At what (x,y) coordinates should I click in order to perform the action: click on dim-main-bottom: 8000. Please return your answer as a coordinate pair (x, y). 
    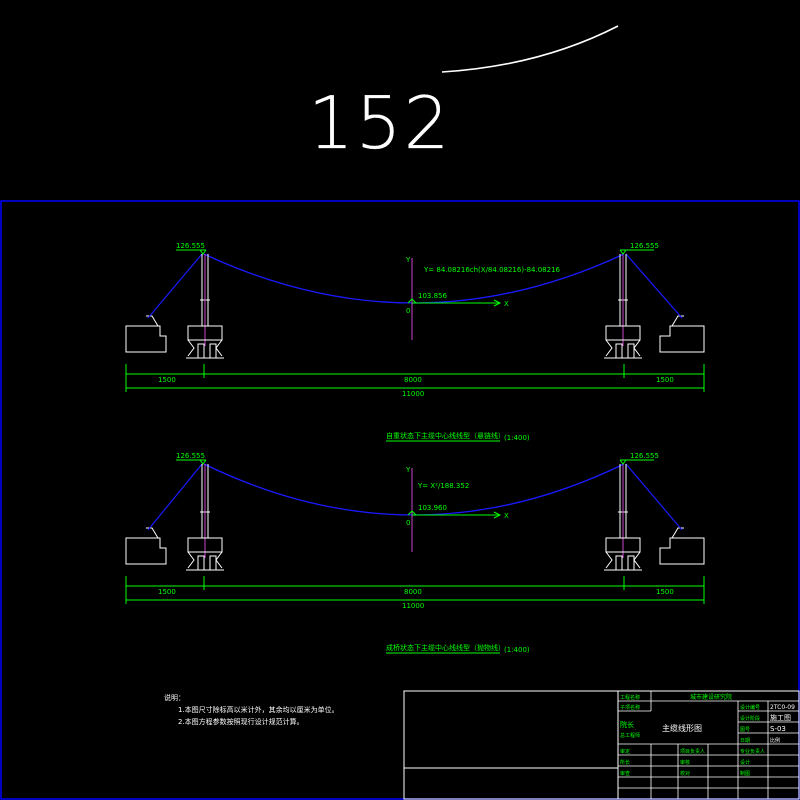
    Looking at the image, I should click on (413, 592).